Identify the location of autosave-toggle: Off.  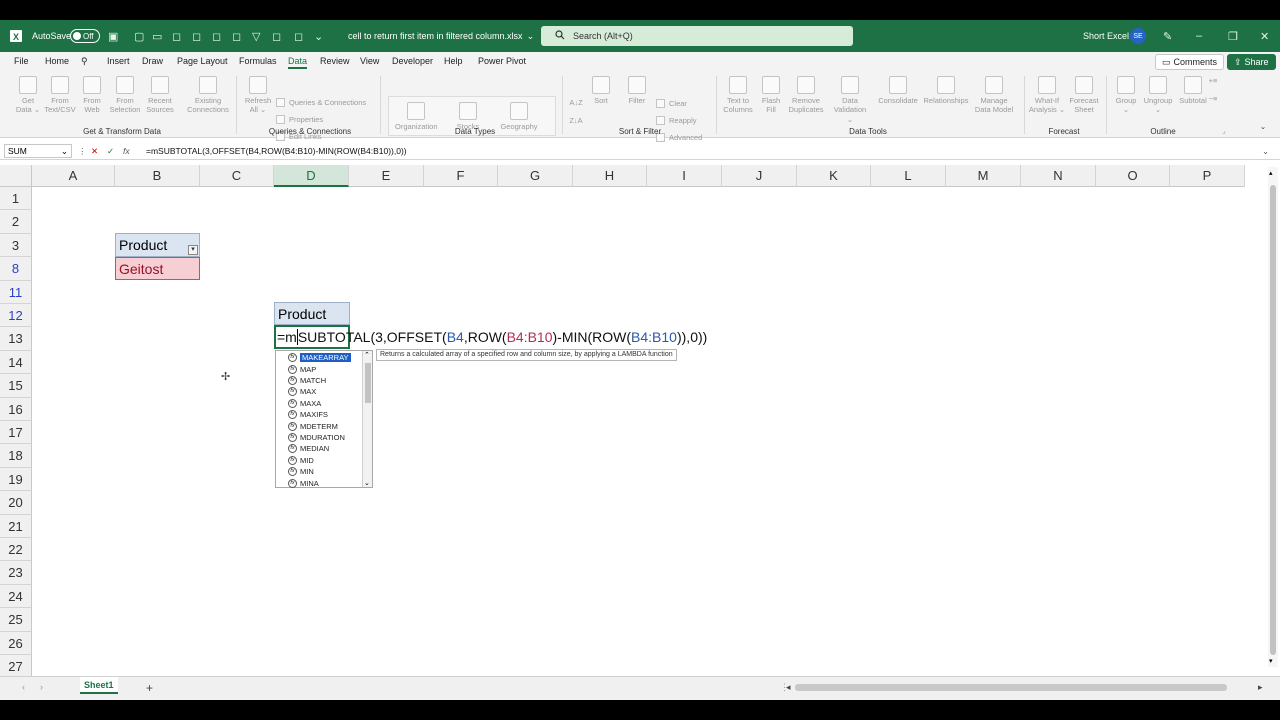
(85, 36).